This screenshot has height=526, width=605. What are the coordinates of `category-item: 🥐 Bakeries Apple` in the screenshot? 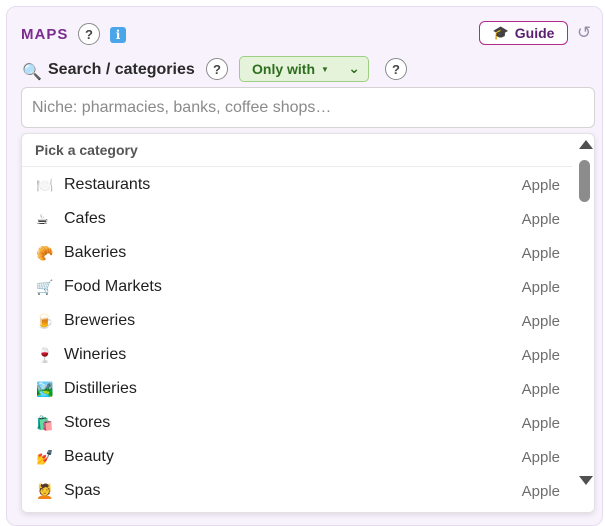 It's located at (297, 253).